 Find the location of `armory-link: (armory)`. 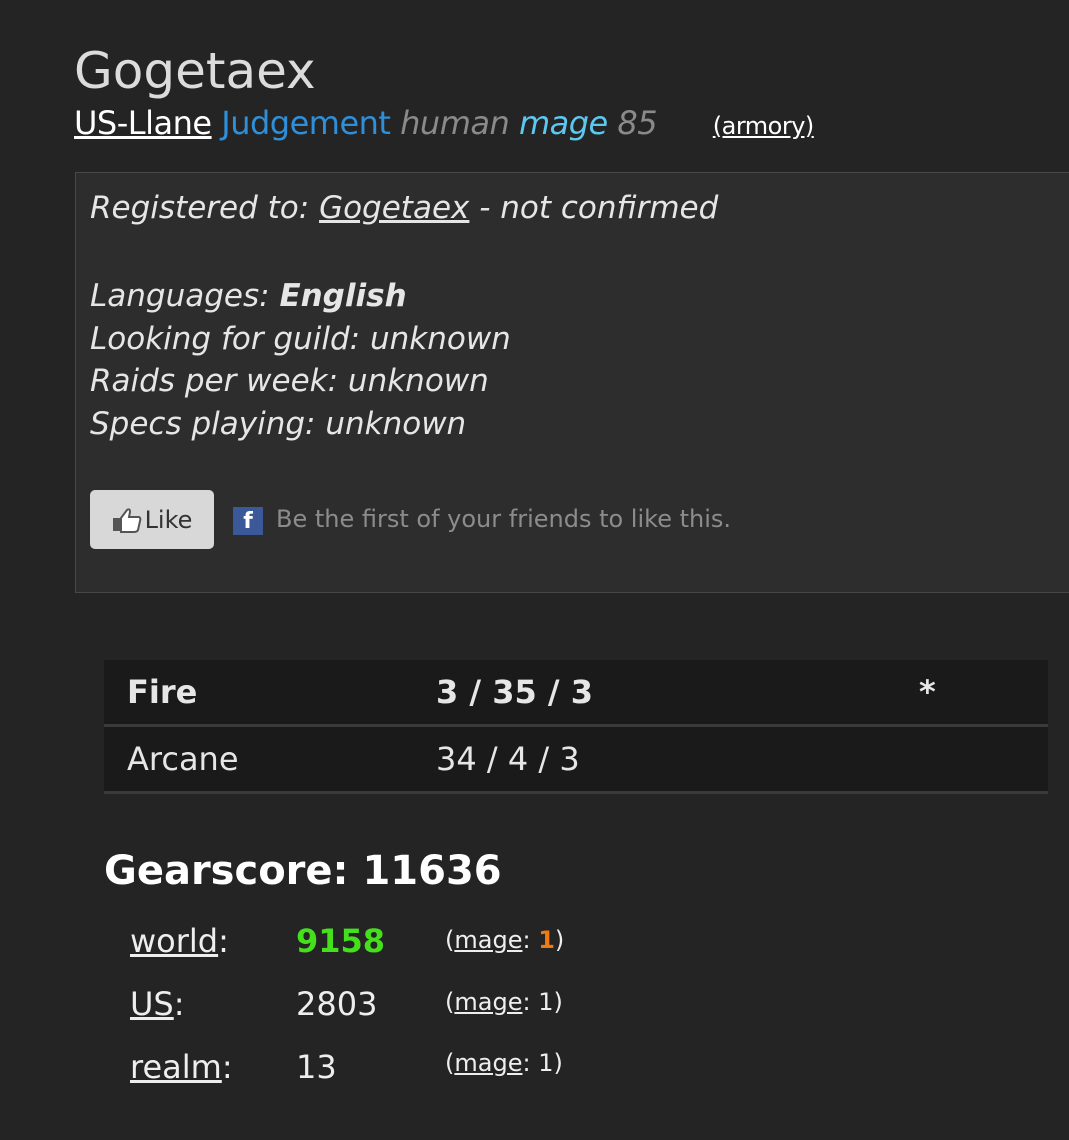

armory-link: (armory) is located at coordinates (764, 126).